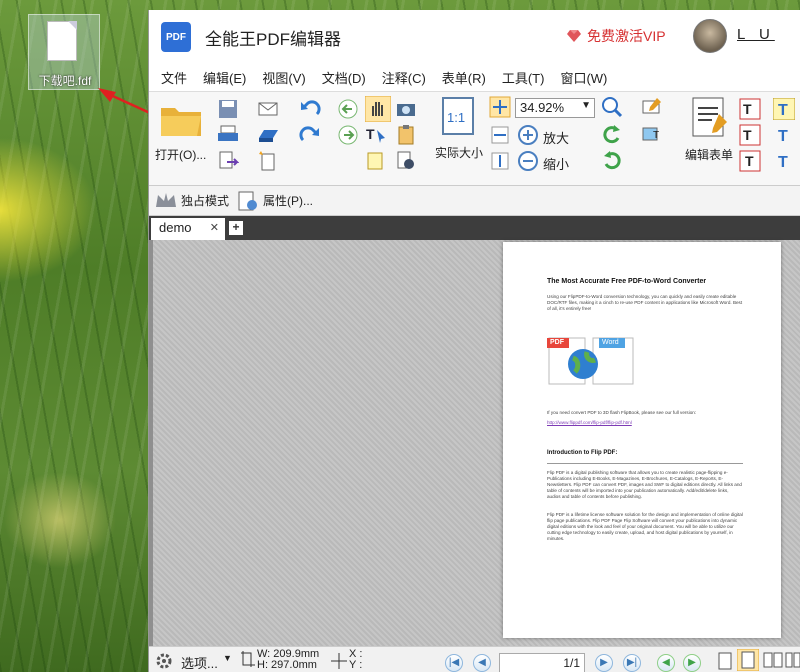  I want to click on desktop-file-name: 下载吧.fdf, so click(65, 81).